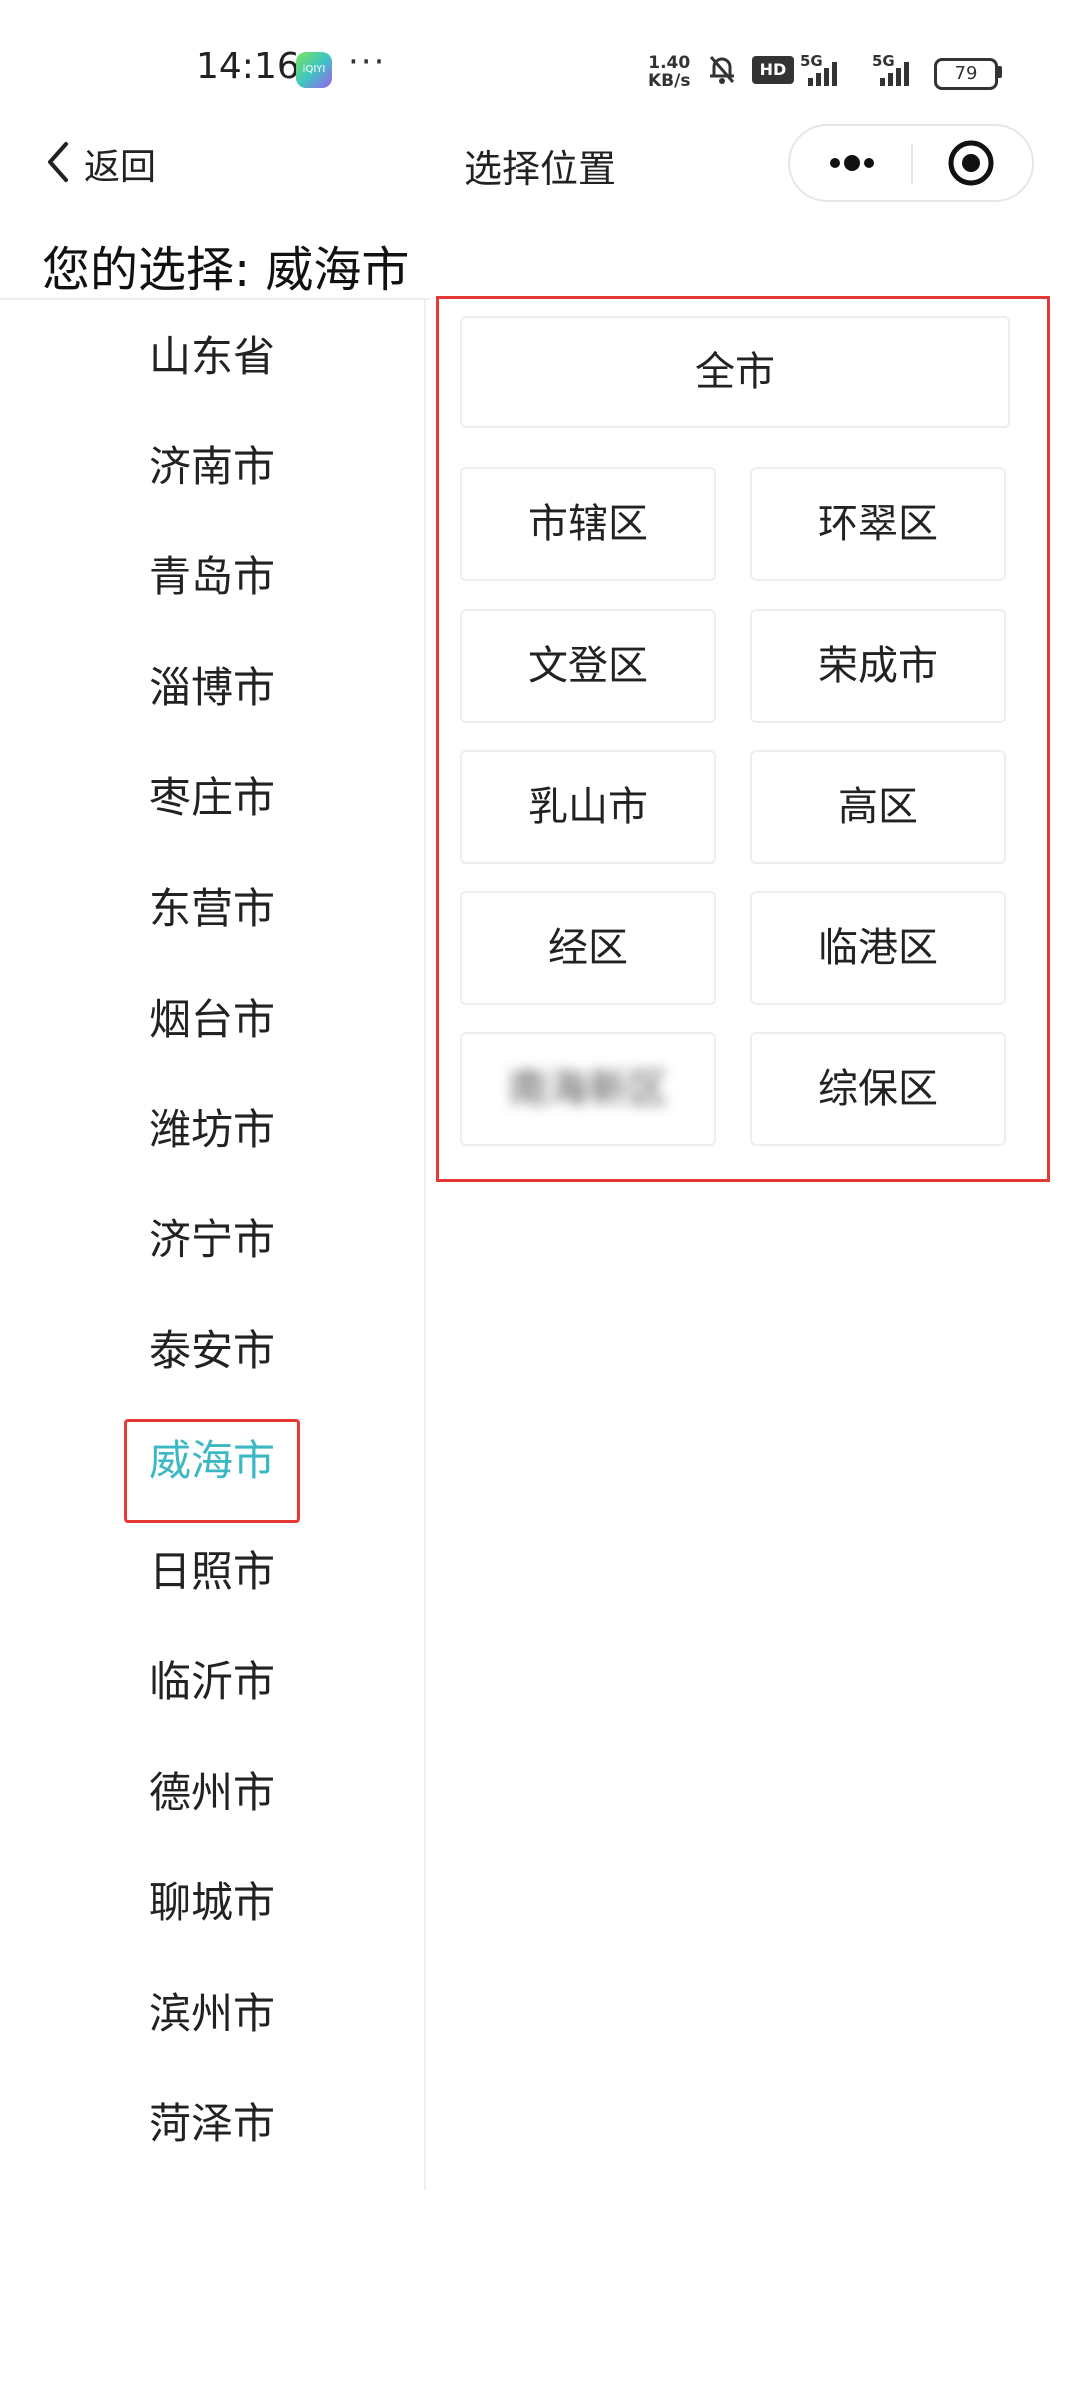 This screenshot has height=2400, width=1080. I want to click on district-all-button: 全市, so click(735, 372).